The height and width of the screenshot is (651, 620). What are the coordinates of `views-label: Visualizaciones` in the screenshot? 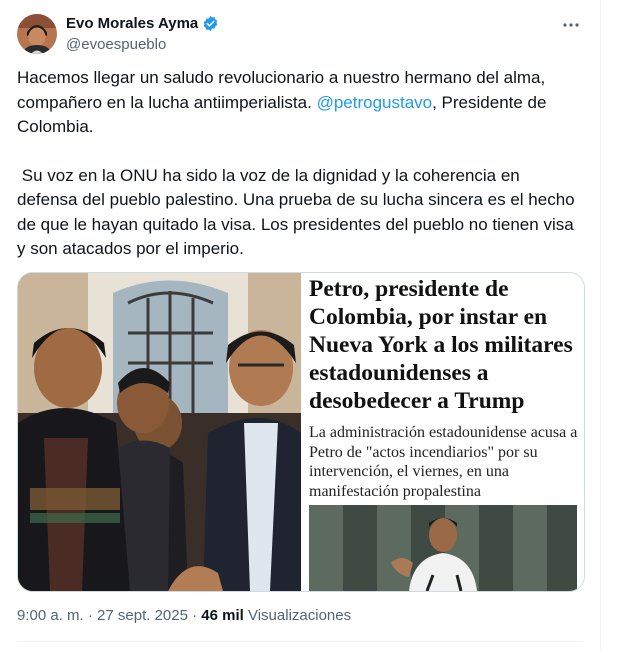 It's located at (297, 615).